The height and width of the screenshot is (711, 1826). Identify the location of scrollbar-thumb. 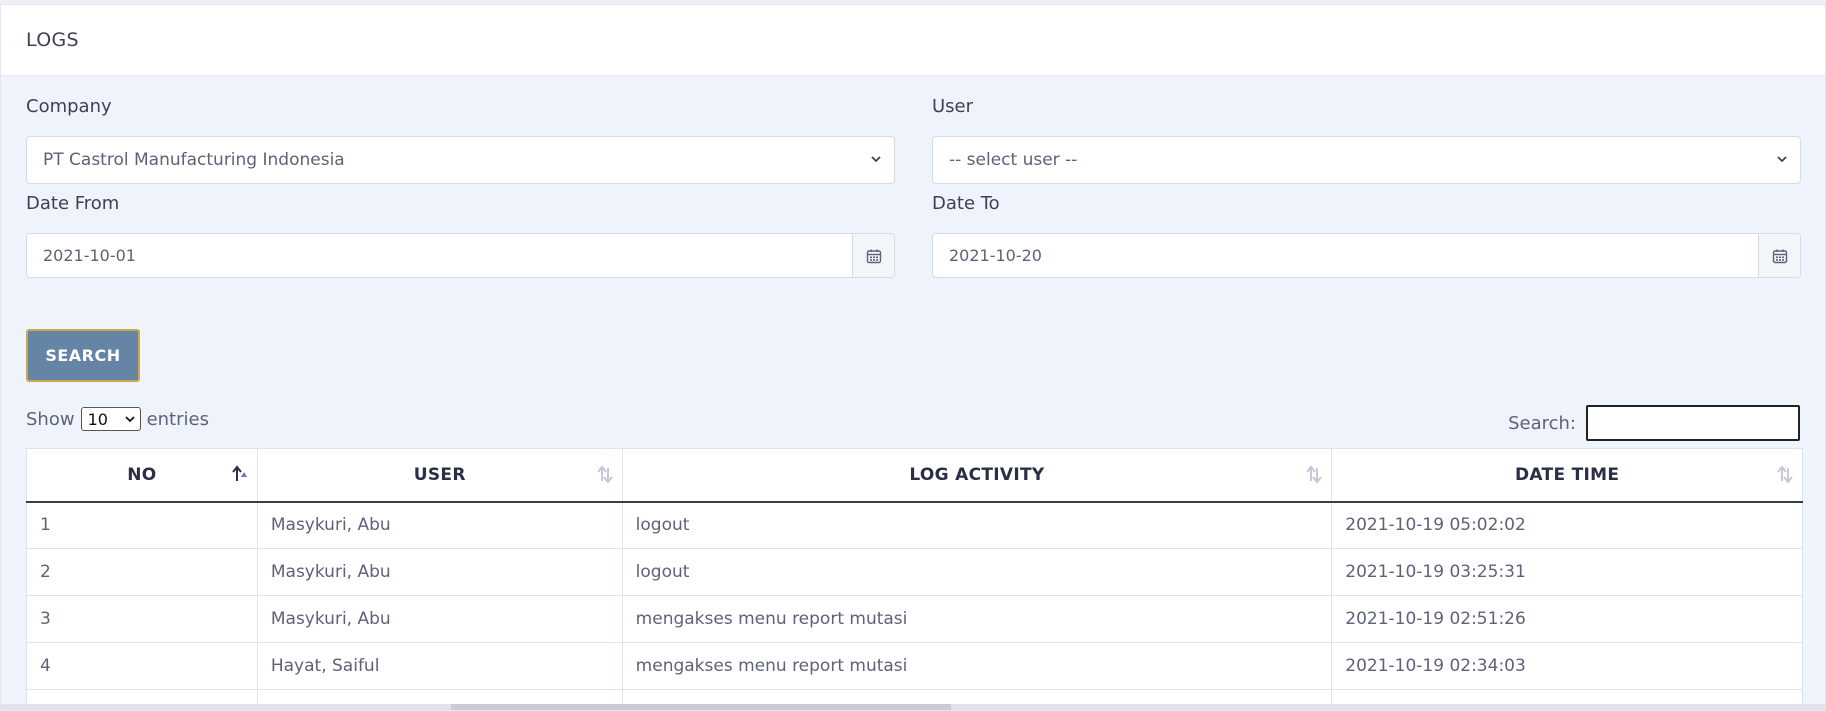
(701, 707).